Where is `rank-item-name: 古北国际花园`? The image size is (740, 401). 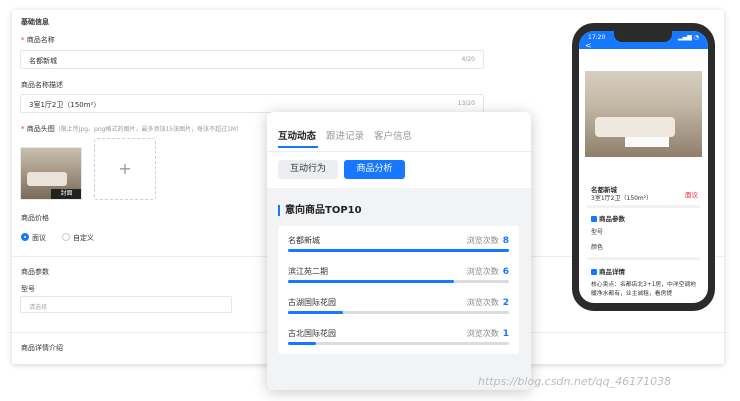
rank-item-name: 古北国际花园 is located at coordinates (312, 333).